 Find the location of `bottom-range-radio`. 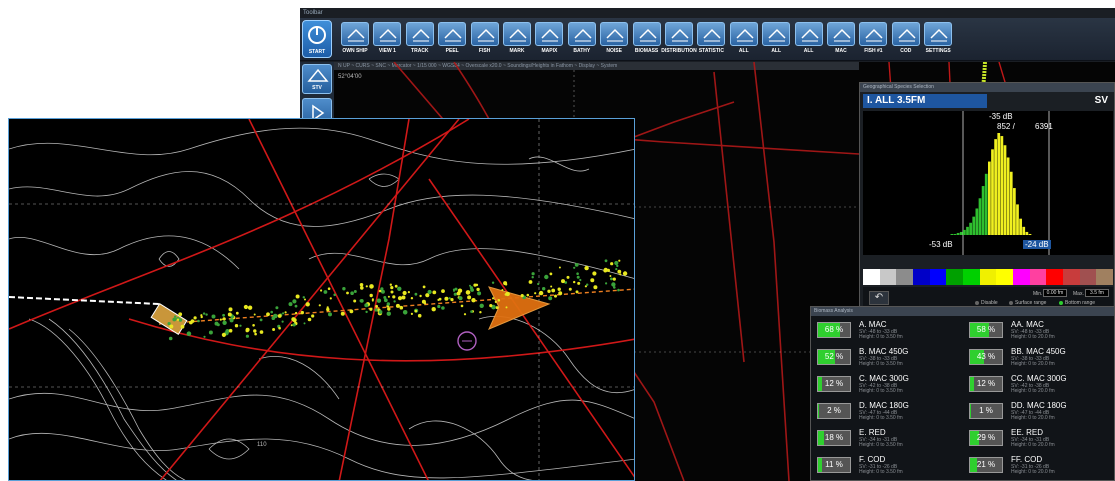

bottom-range-radio is located at coordinates (1061, 303).